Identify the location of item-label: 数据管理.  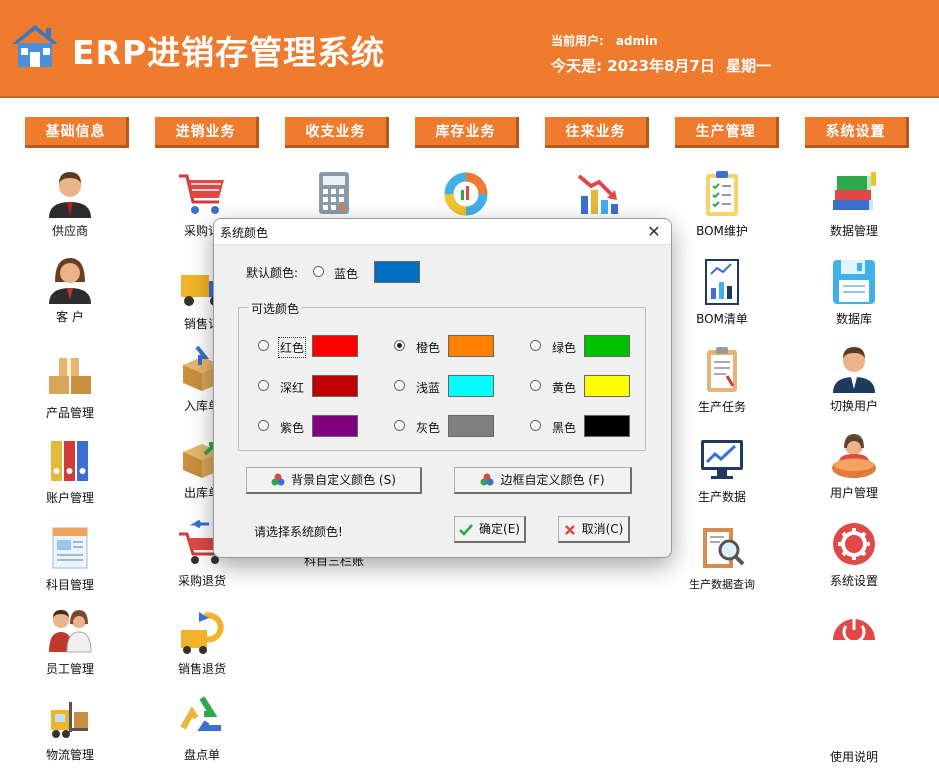
(853, 231).